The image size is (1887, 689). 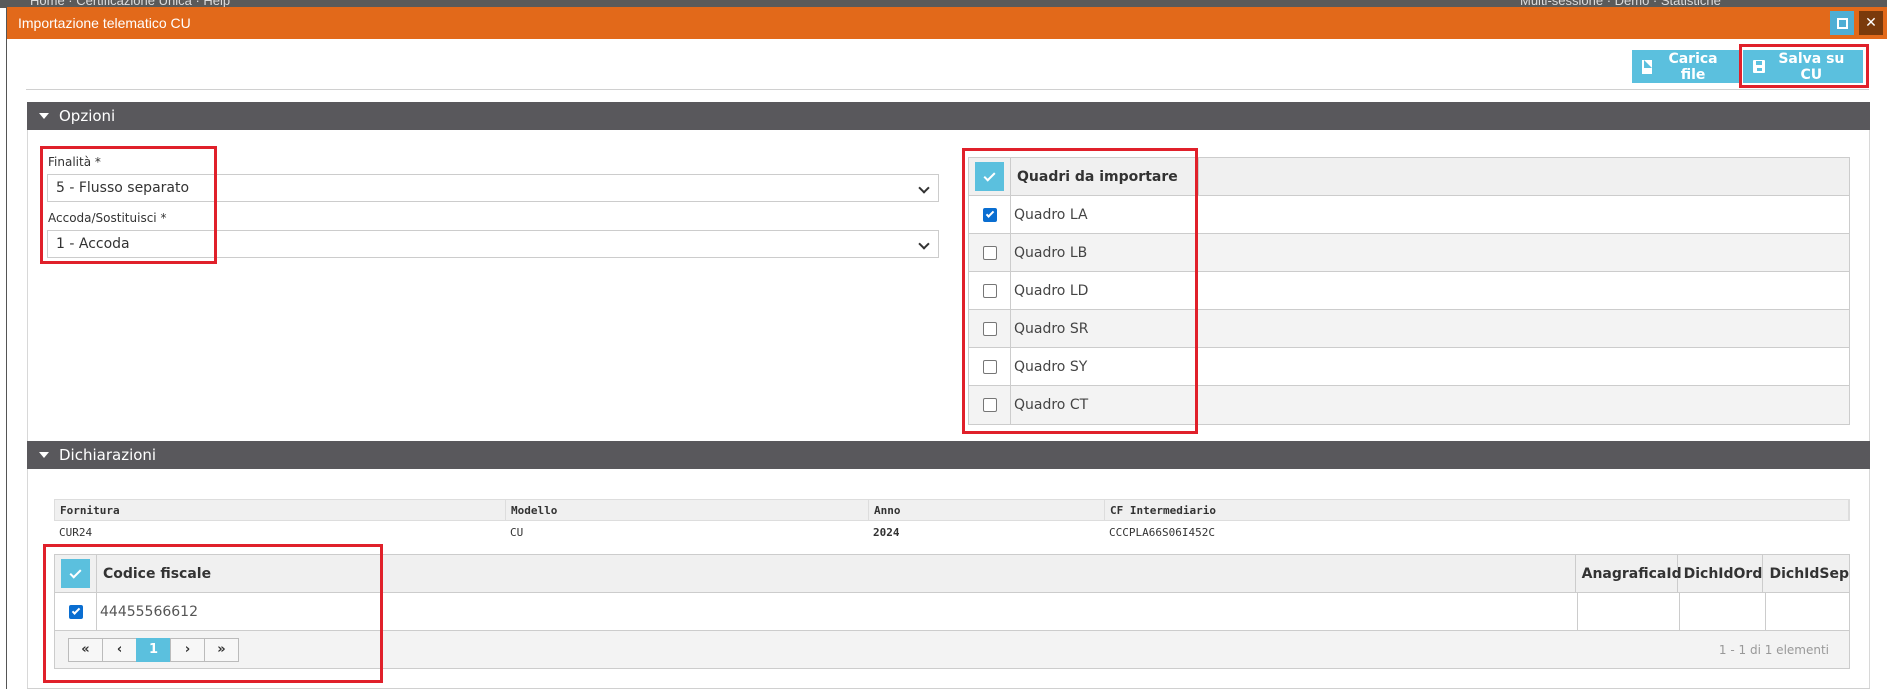 What do you see at coordinates (947, 89) in the screenshot?
I see `divider` at bounding box center [947, 89].